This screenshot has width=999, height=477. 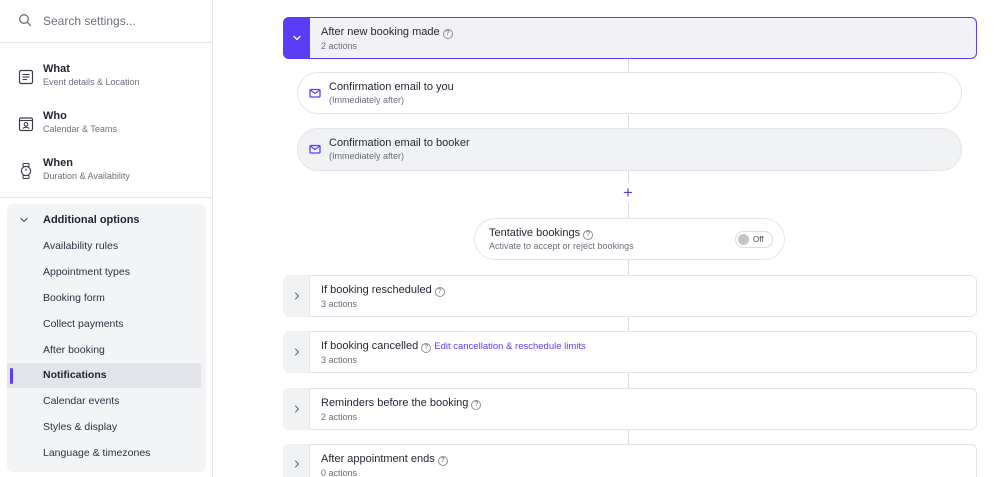 I want to click on sidebar-item-what: What Event details & Location, so click(x=106, y=78).